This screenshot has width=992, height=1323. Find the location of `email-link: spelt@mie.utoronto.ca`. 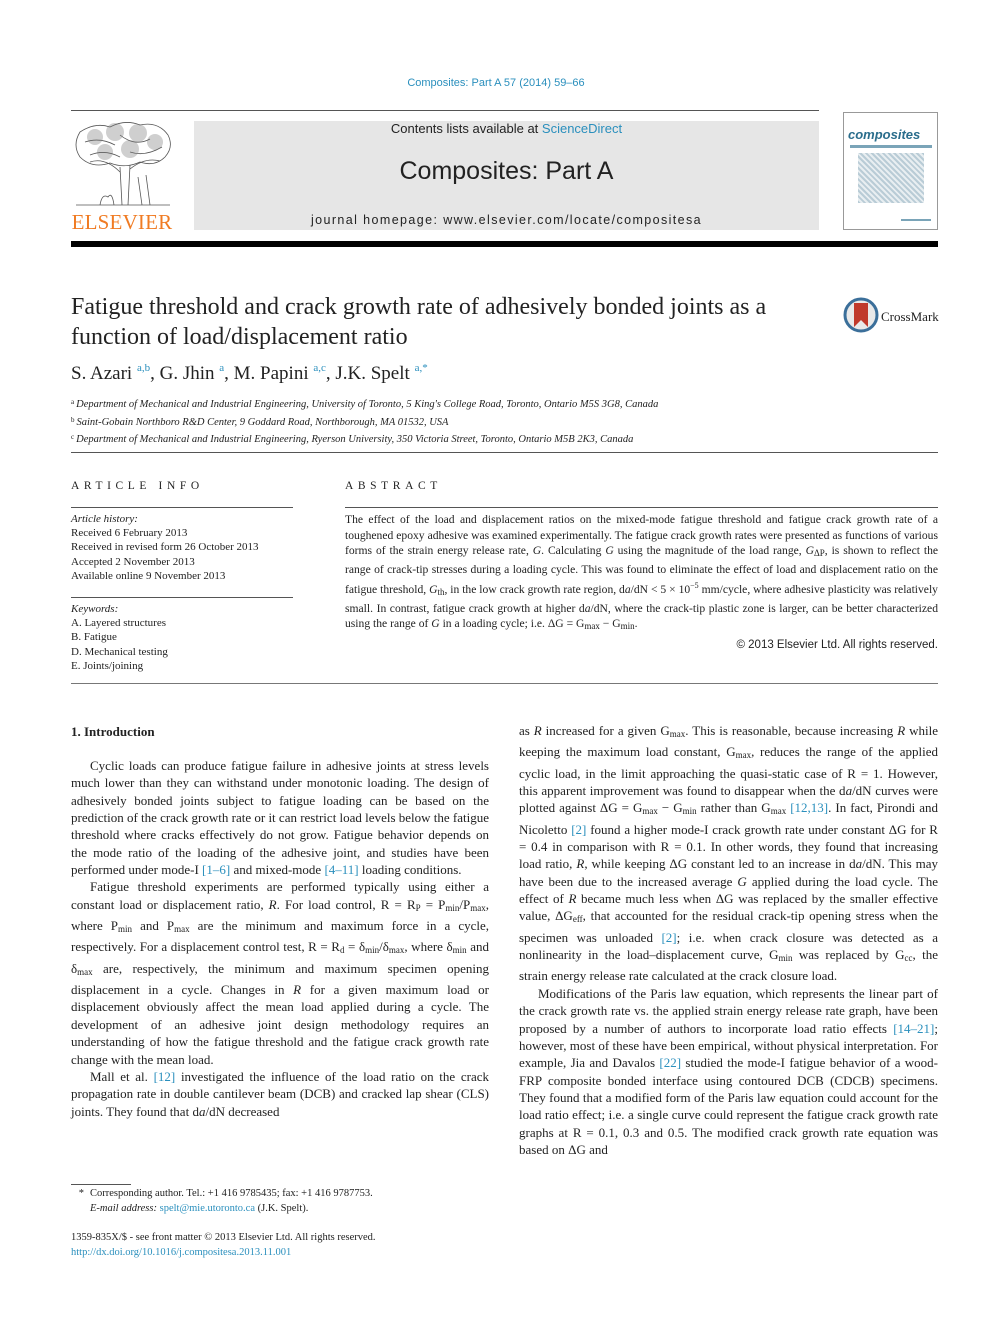

email-link: spelt@mie.utoronto.ca is located at coordinates (207, 1208).